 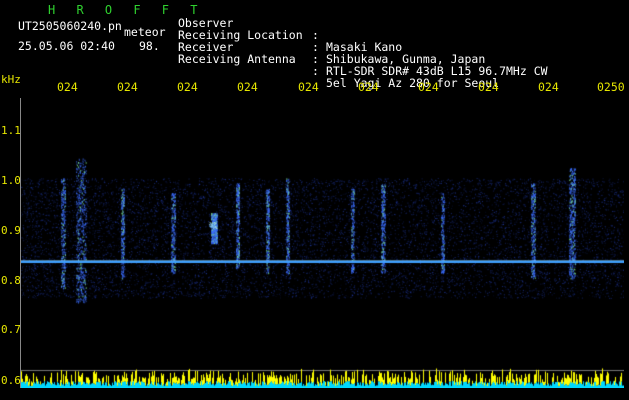 What do you see at coordinates (149, 46) in the screenshot?
I see `meteor-count: 98.` at bounding box center [149, 46].